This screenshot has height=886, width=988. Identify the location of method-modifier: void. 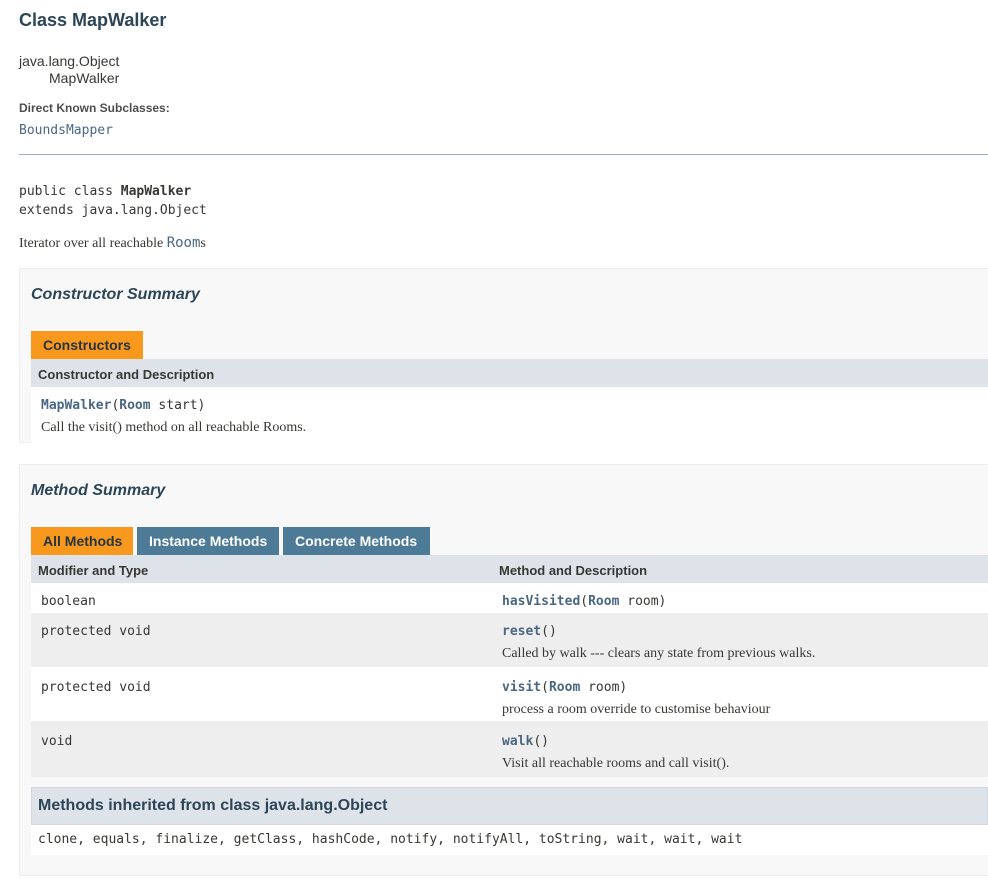
(57, 741).